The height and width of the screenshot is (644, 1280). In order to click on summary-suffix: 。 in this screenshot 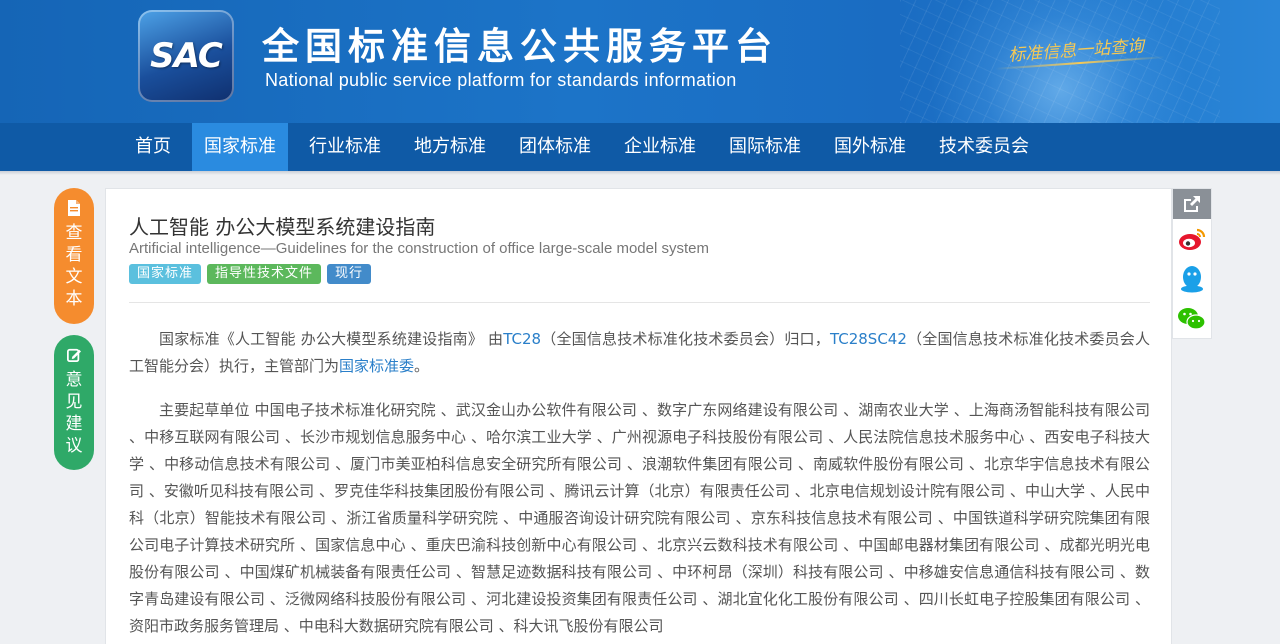, I will do `click(422, 366)`.